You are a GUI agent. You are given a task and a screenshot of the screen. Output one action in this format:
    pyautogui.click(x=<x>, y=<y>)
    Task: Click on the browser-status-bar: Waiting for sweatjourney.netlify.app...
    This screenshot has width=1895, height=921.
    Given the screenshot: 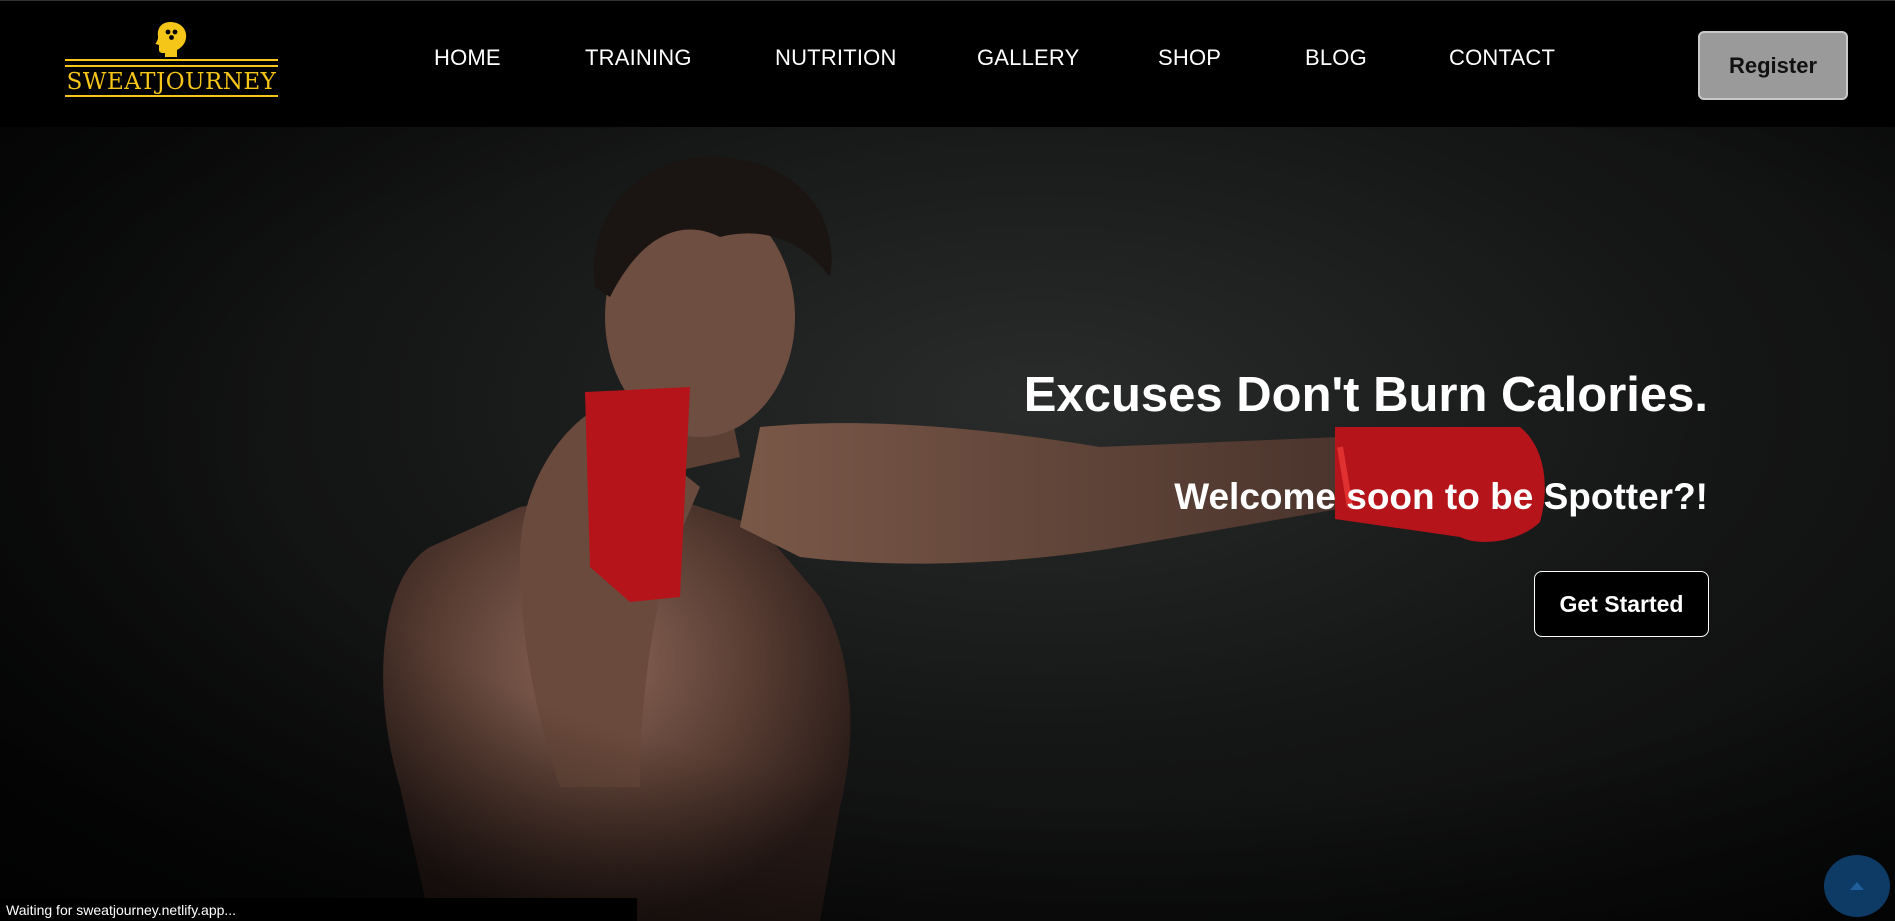 What is the action you would take?
    pyautogui.click(x=318, y=909)
    